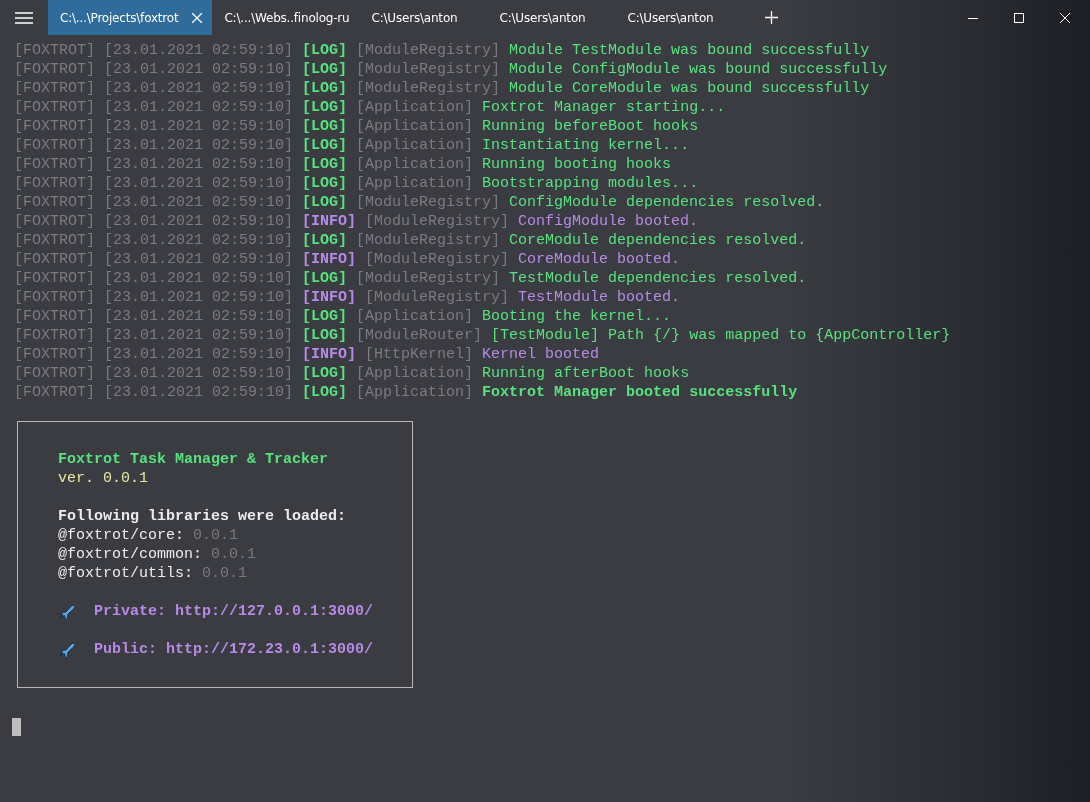 The width and height of the screenshot is (1090, 802). What do you see at coordinates (419, 335) in the screenshot?
I see `log-module: [ModuleRouter]` at bounding box center [419, 335].